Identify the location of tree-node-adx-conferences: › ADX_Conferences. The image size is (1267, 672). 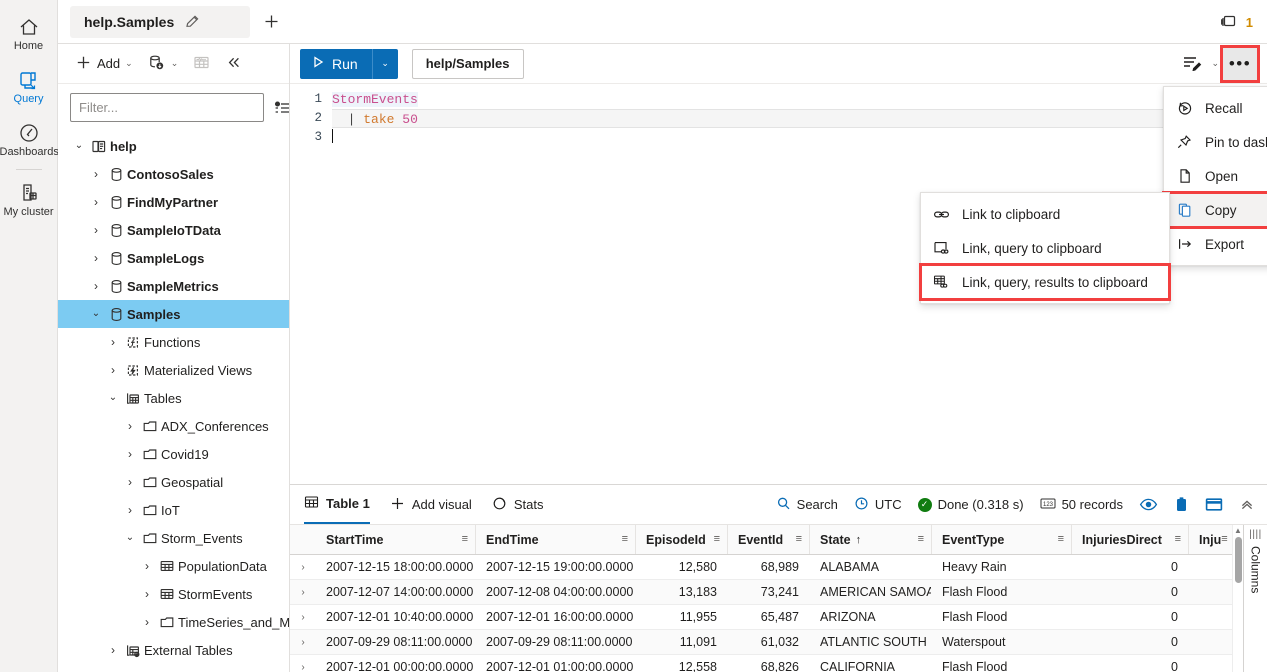
(173, 426).